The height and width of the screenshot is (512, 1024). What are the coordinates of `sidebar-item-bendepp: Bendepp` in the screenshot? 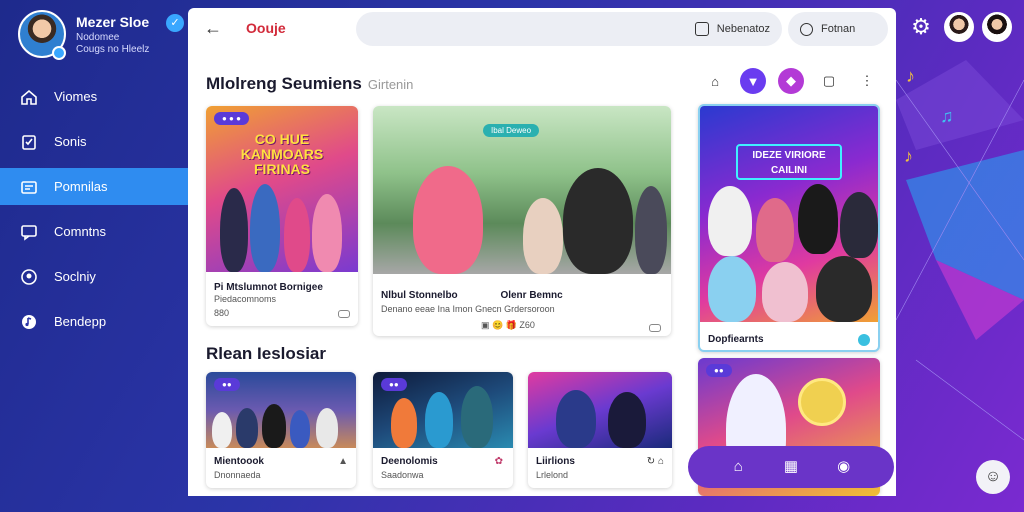 It's located at (94, 321).